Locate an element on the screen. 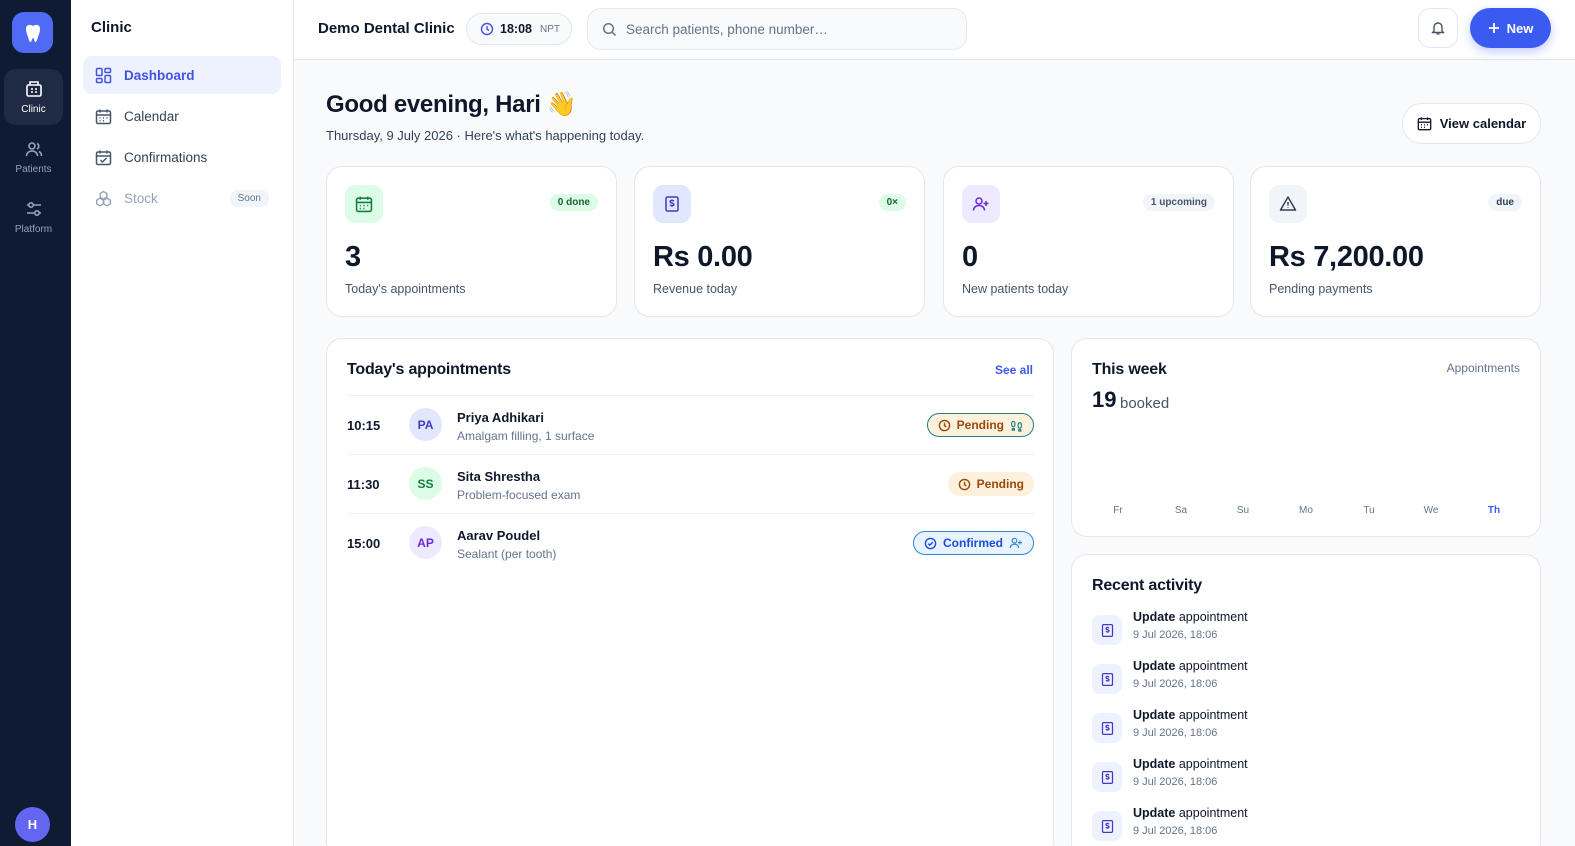 The width and height of the screenshot is (1575, 846). stat-label: Today's appointments is located at coordinates (405, 289).